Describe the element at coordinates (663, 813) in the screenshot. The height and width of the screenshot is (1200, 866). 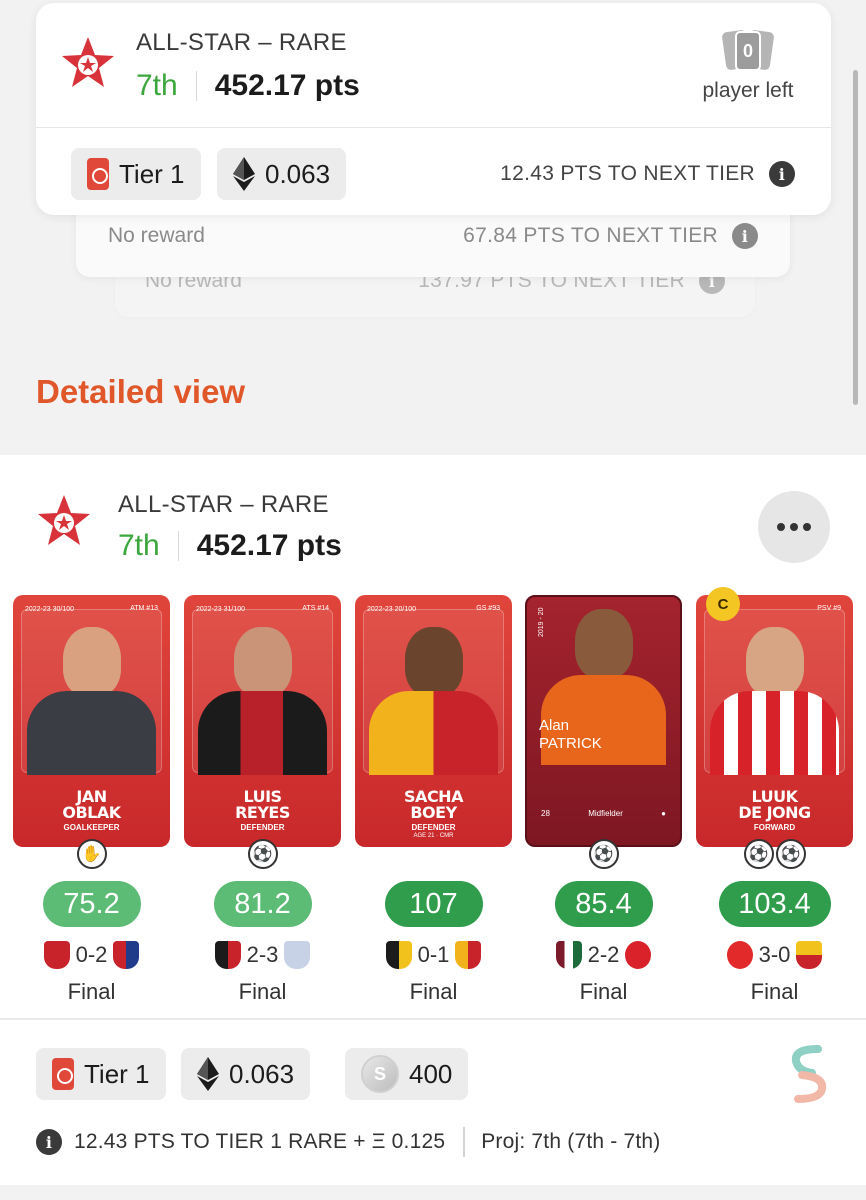
I see `country-flag-icon: ●` at that location.